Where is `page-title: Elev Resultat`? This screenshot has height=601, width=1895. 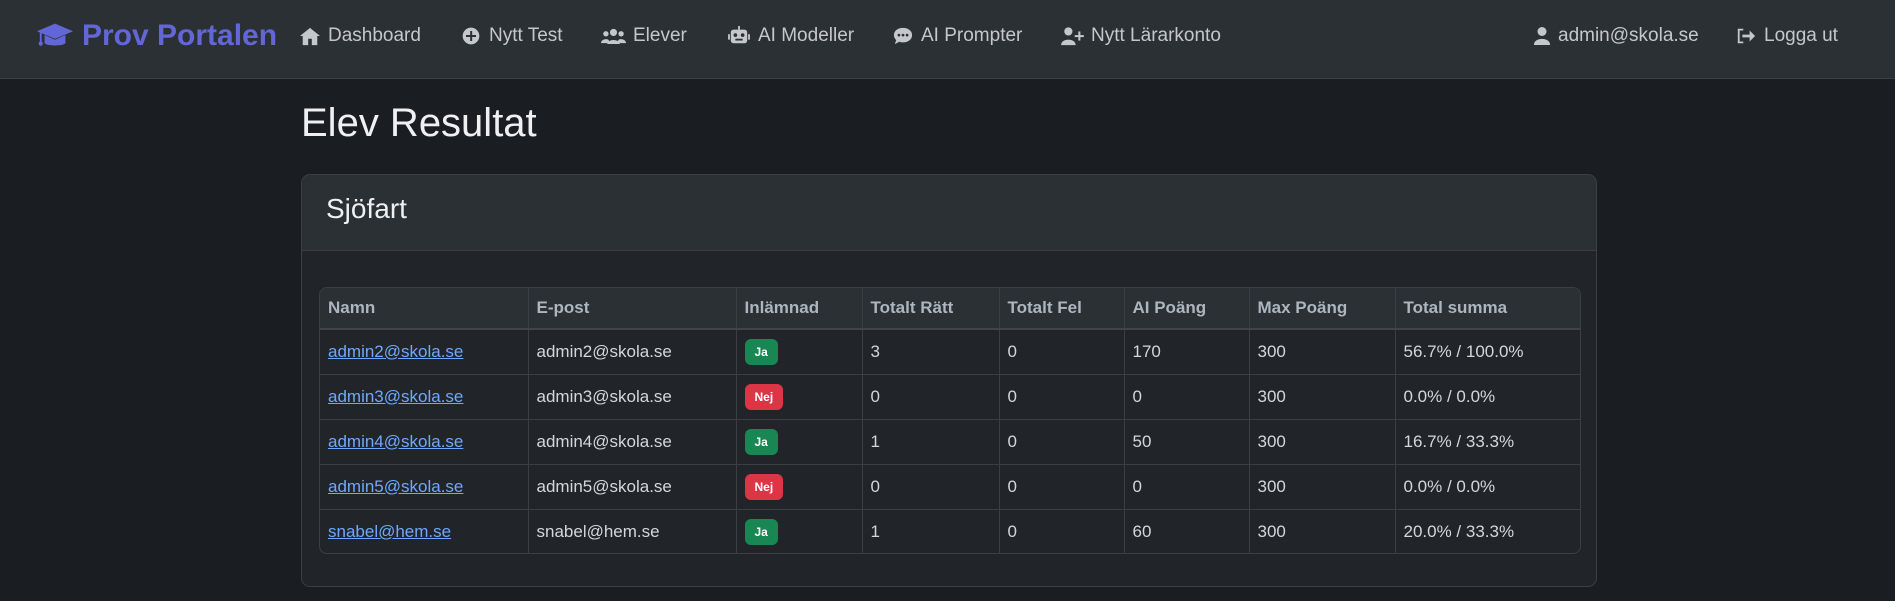 page-title: Elev Resultat is located at coordinates (419, 123).